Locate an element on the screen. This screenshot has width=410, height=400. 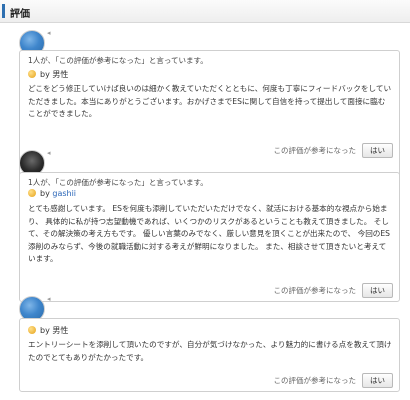
author-name-link: gashii is located at coordinates (64, 193).